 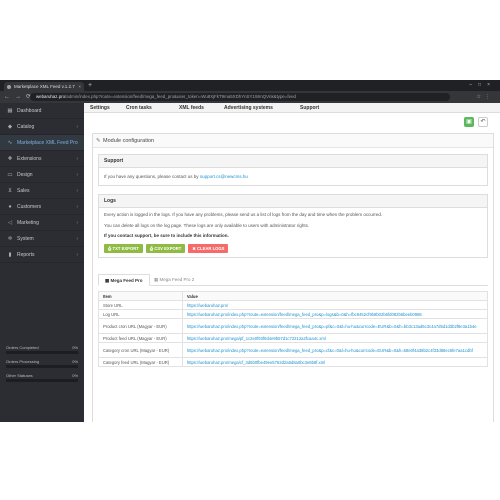 What do you see at coordinates (10, 175) in the screenshot?
I see `monitor-icon: ▭` at bounding box center [10, 175].